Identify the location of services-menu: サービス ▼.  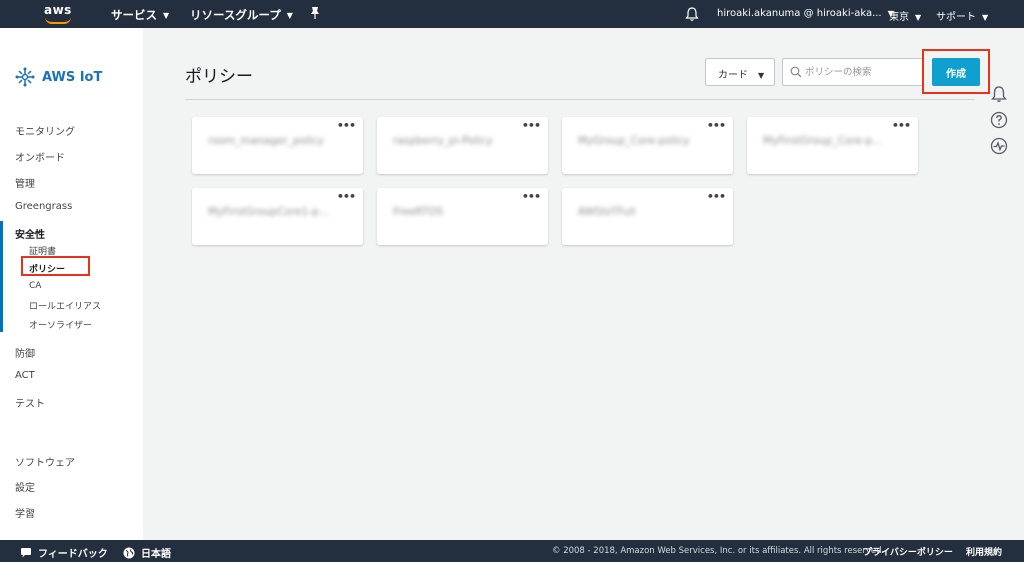
(140, 15).